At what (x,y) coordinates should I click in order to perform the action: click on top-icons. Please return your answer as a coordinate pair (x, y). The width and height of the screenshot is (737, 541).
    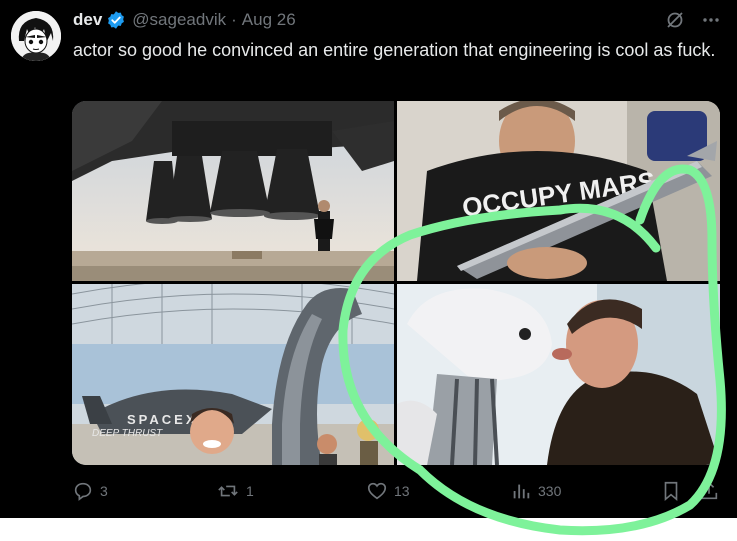
    Looking at the image, I should click on (693, 22).